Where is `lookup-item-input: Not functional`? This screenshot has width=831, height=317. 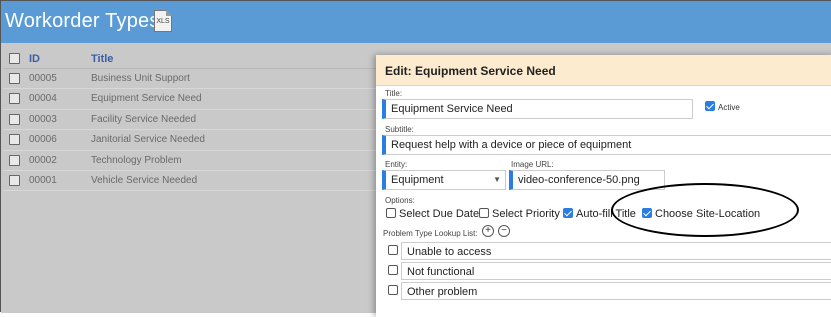
lookup-item-input: Not functional is located at coordinates (616, 271).